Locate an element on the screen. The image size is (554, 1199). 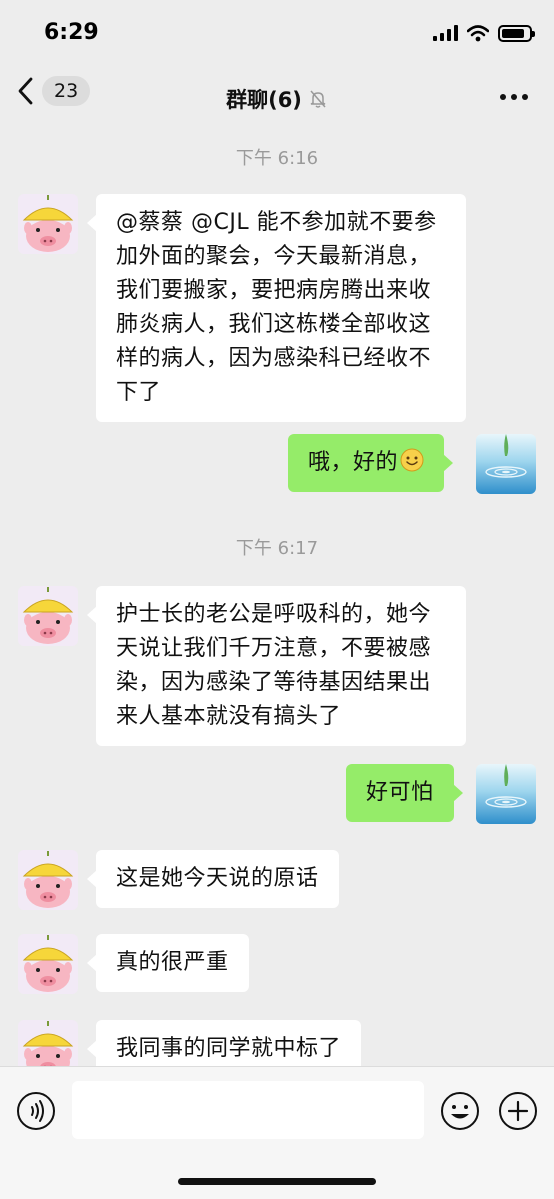
status-icons is located at coordinates (484, 33).